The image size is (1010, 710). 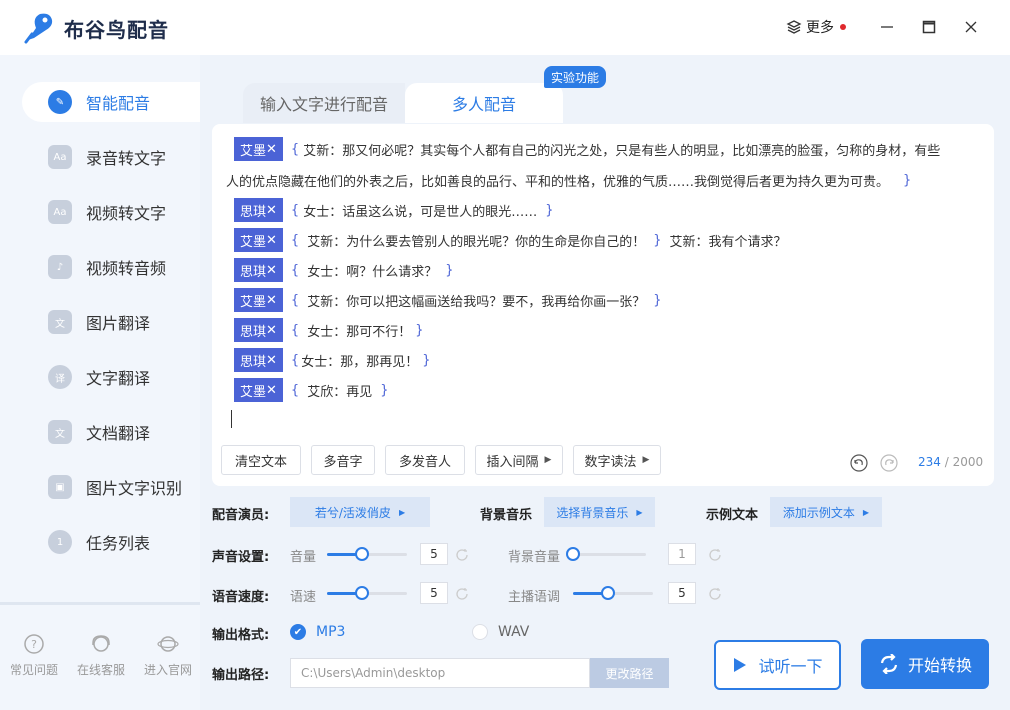 What do you see at coordinates (925, 664) in the screenshot?
I see `start-convert-button: 开始转换` at bounding box center [925, 664].